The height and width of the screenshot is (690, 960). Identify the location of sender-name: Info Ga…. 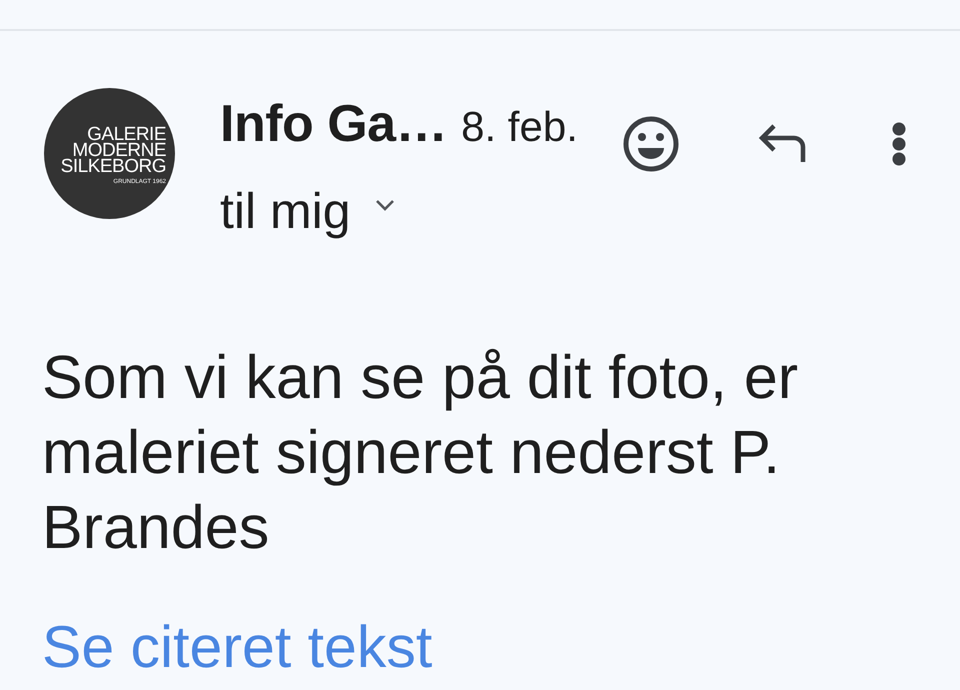
(334, 124).